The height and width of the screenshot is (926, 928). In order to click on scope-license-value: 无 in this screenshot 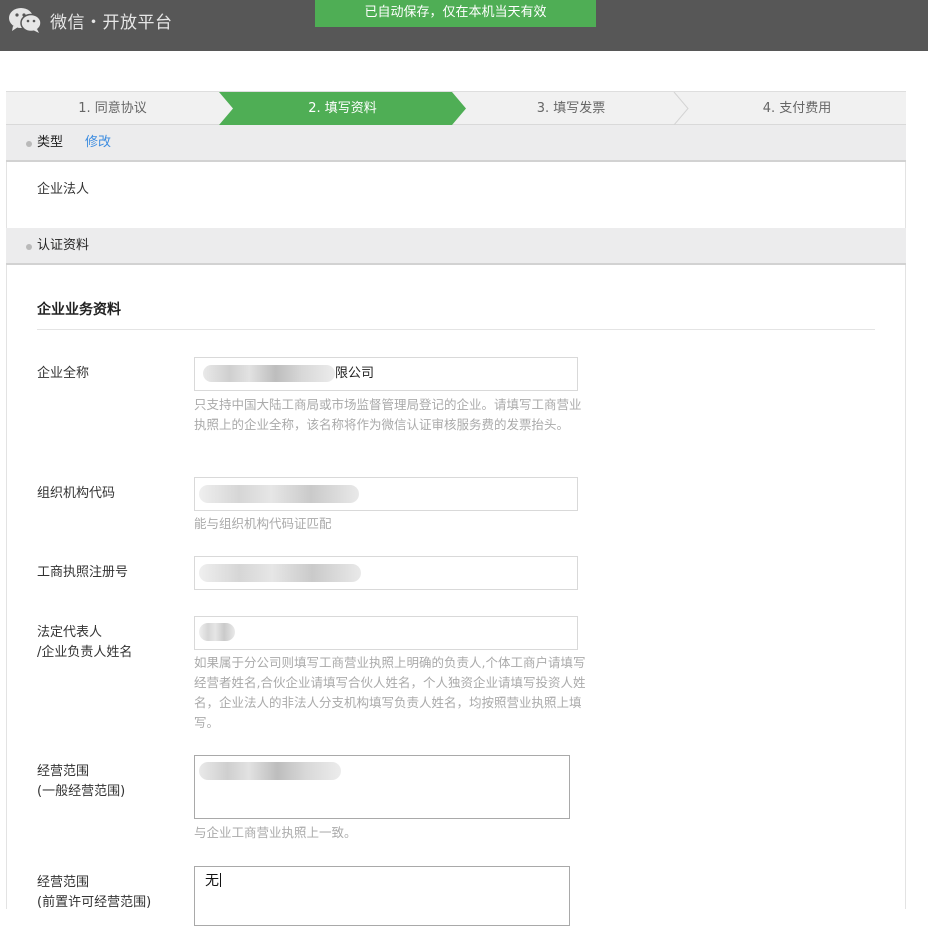, I will do `click(213, 880)`.